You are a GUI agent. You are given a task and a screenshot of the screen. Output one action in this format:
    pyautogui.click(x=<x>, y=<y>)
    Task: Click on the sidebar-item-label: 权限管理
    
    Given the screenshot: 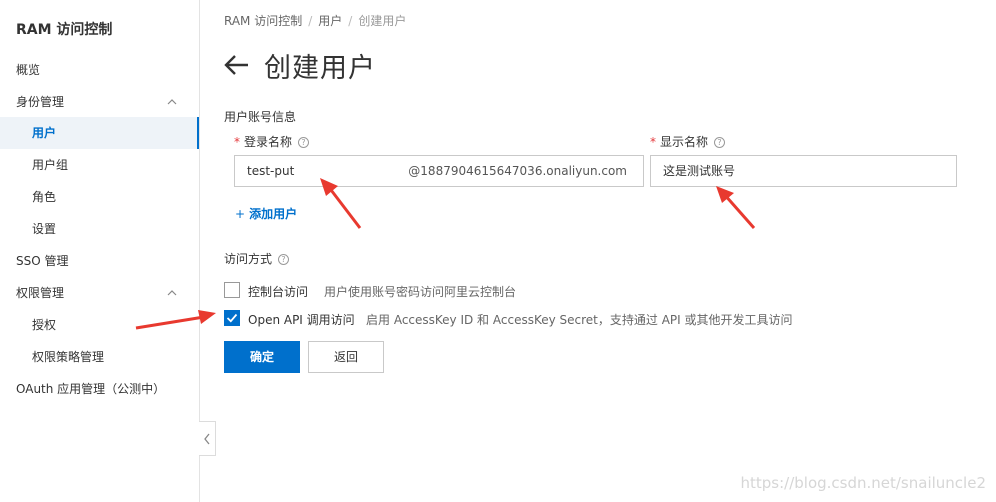 What is the action you would take?
    pyautogui.click(x=40, y=293)
    